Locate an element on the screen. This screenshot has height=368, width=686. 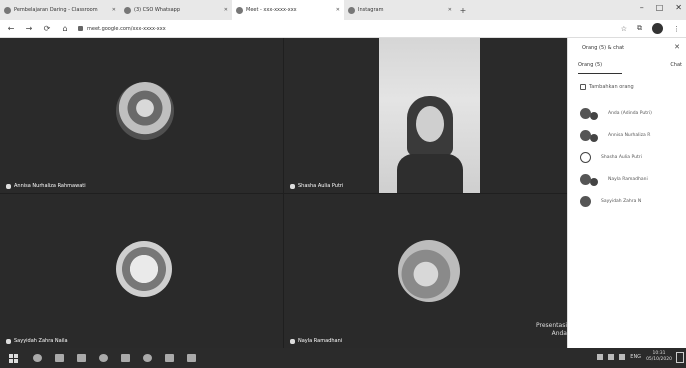
presenting-label: Presentasi Anda is located at coordinates (551, 329).